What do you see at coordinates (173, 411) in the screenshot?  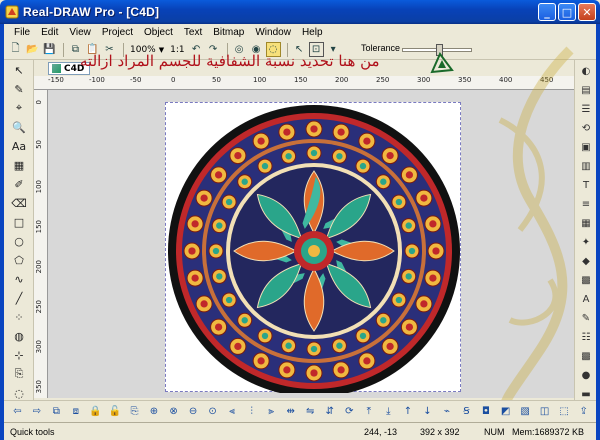 I see `intersect-icon: ⊗` at bounding box center [173, 411].